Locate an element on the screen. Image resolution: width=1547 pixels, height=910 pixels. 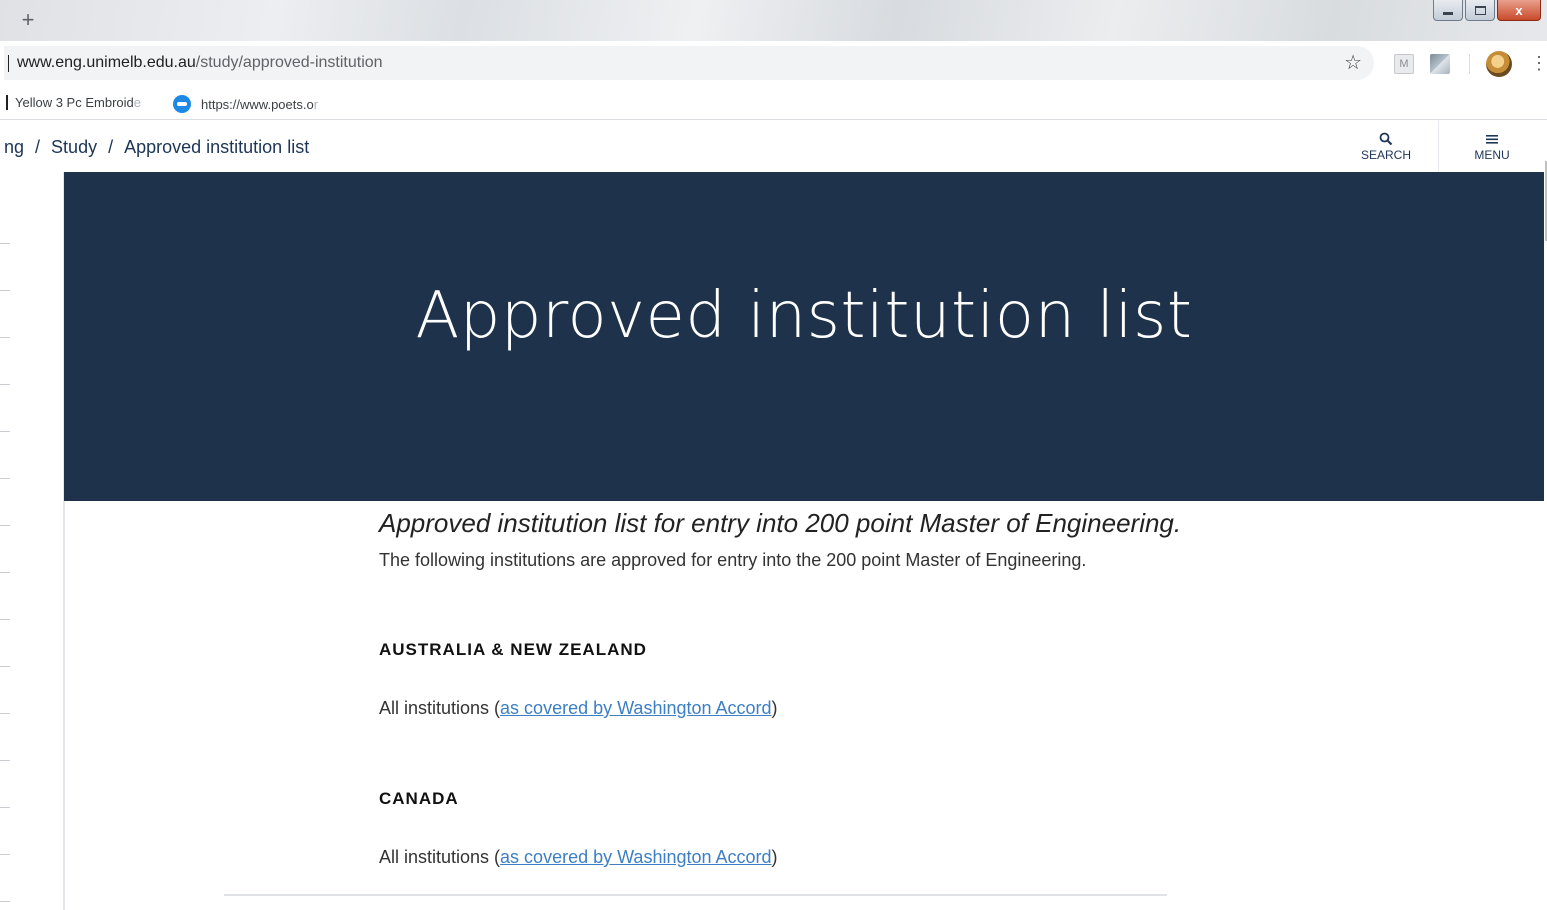
close-window-button: x is located at coordinates (1519, 10).